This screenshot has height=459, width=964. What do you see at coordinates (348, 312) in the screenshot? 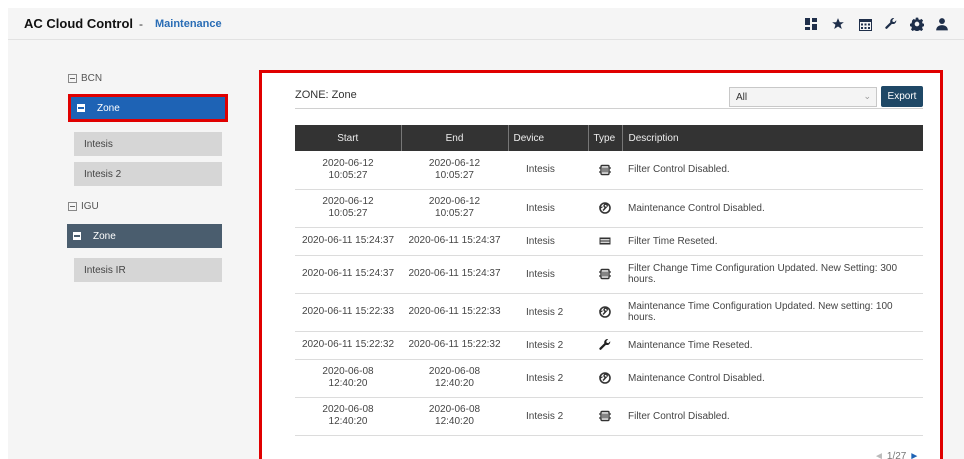
I see `cell-start: 2020-06-11 15:22:33` at bounding box center [348, 312].